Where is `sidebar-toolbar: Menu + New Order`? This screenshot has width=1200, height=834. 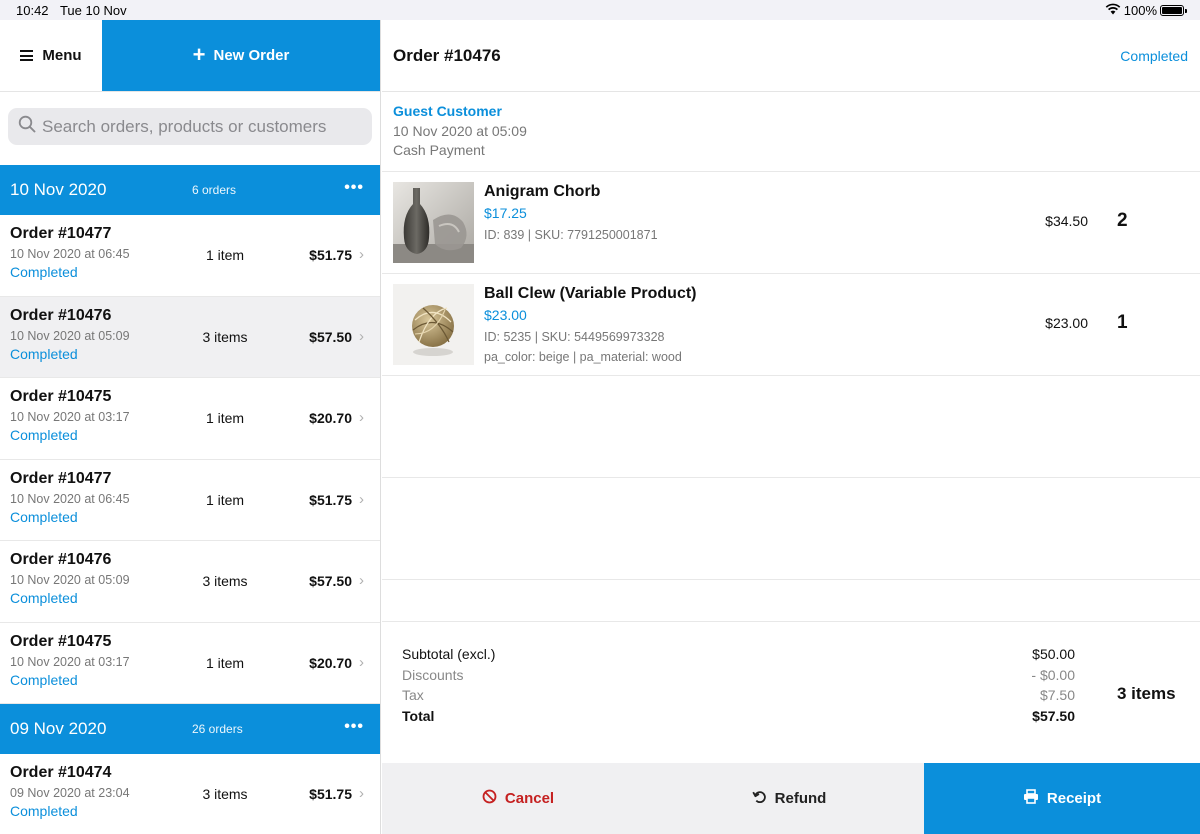
sidebar-toolbar: Menu + New Order is located at coordinates (190, 56).